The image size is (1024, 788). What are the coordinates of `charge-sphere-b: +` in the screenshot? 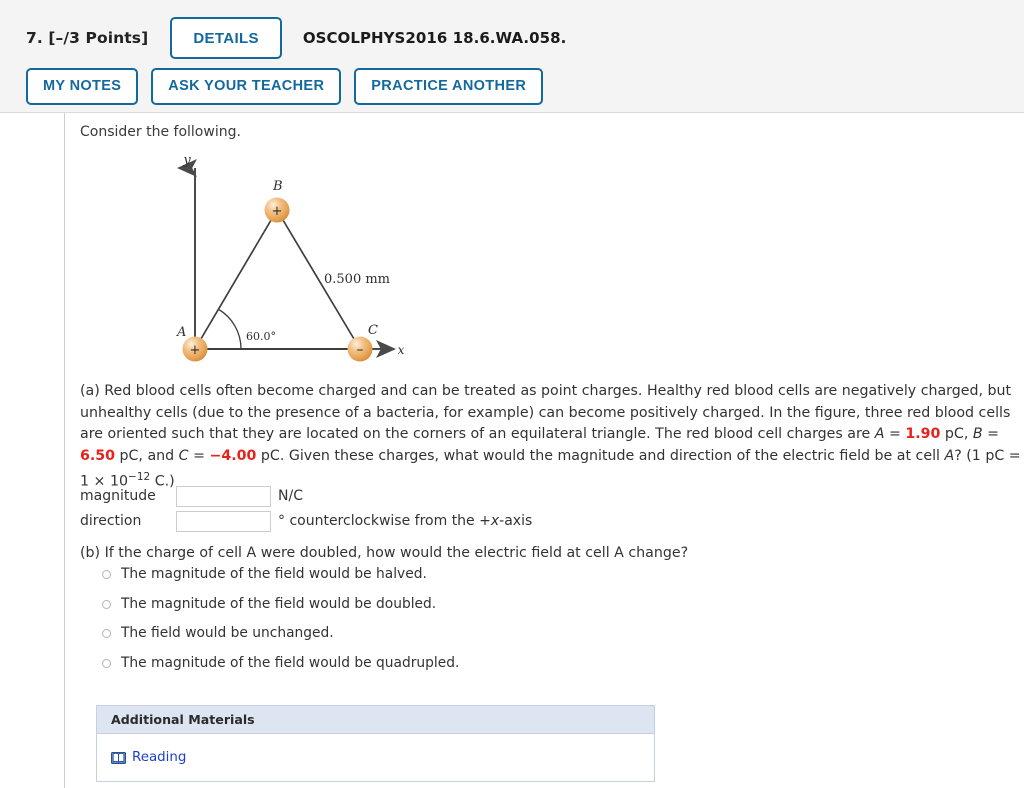 It's located at (277, 210).